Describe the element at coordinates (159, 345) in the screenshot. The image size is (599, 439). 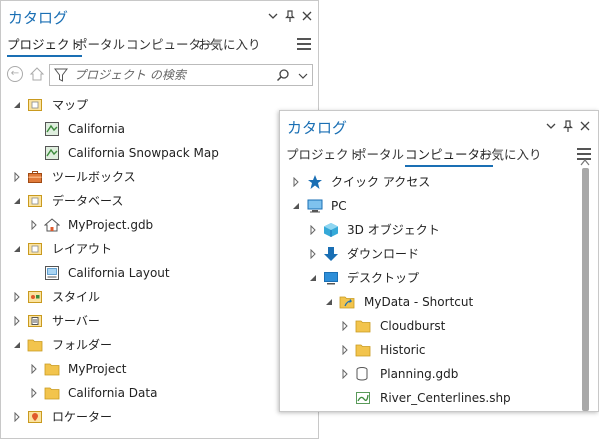
I see `tree-item-folders: フォルダー` at that location.